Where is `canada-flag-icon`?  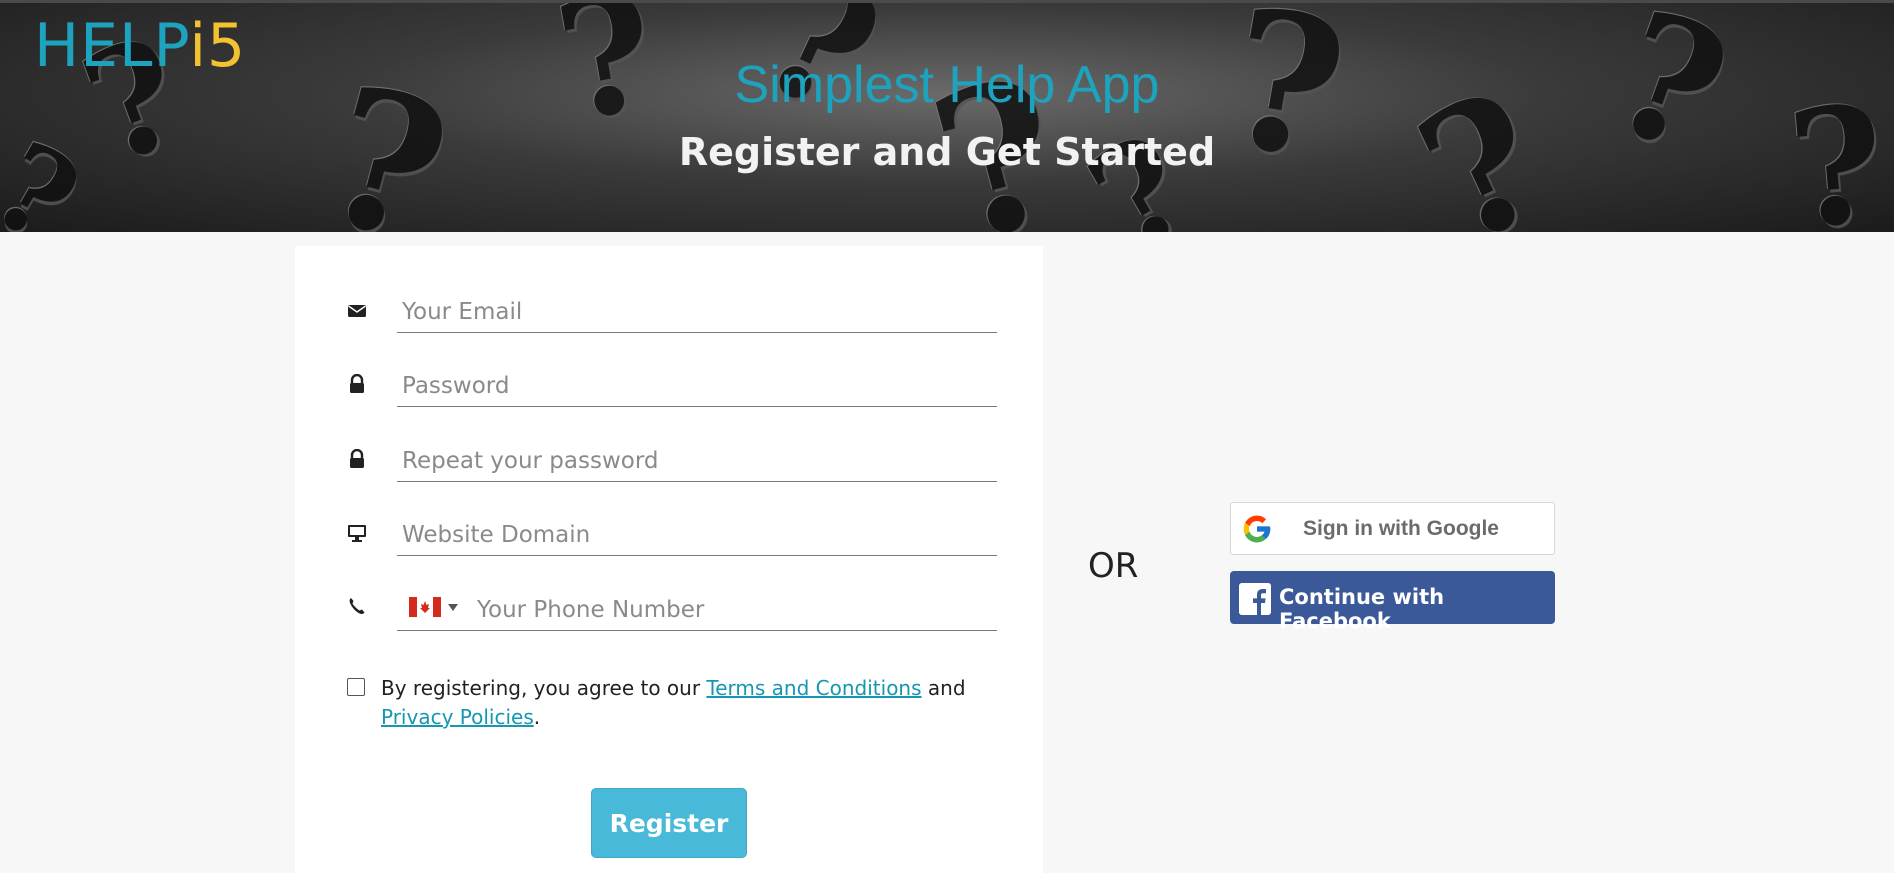
canada-flag-icon is located at coordinates (425, 607).